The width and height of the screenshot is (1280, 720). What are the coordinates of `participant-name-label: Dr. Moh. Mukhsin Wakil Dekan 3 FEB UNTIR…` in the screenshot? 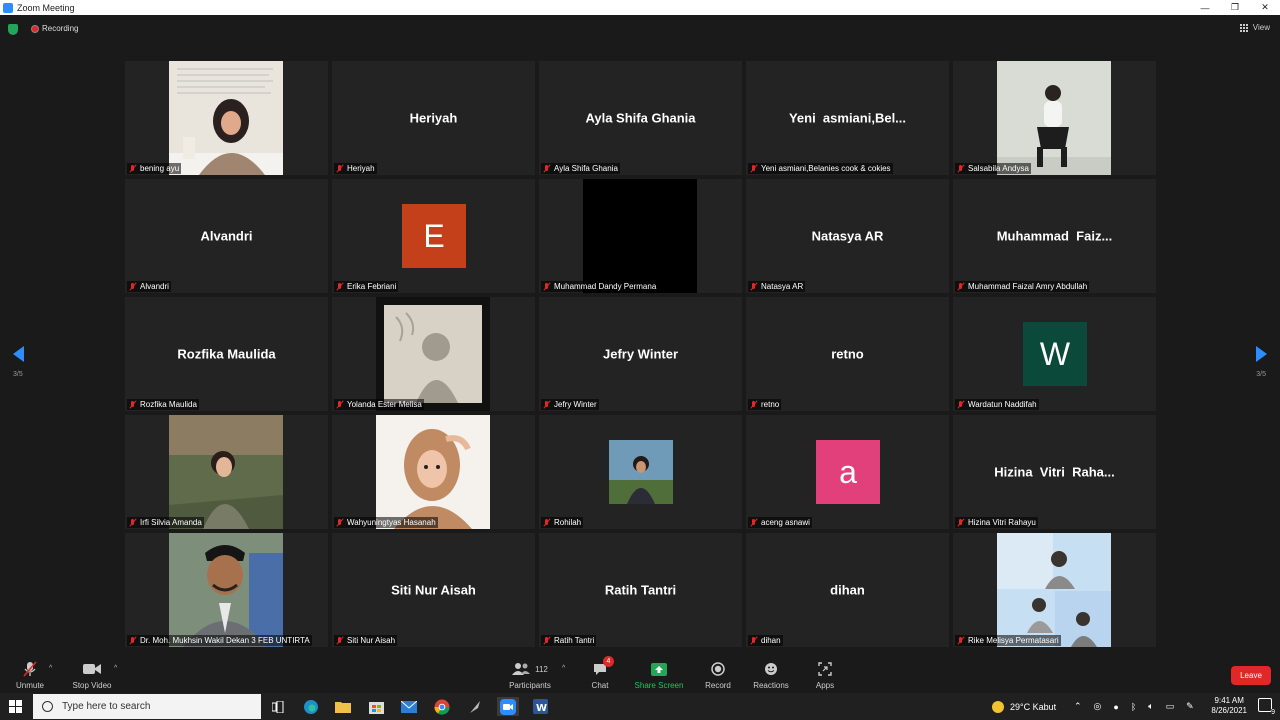 It's located at (219, 640).